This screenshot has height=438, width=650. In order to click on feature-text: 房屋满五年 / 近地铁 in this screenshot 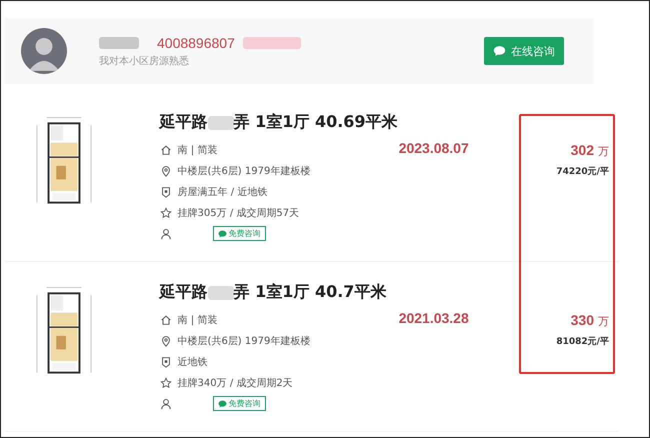, I will do `click(223, 192)`.